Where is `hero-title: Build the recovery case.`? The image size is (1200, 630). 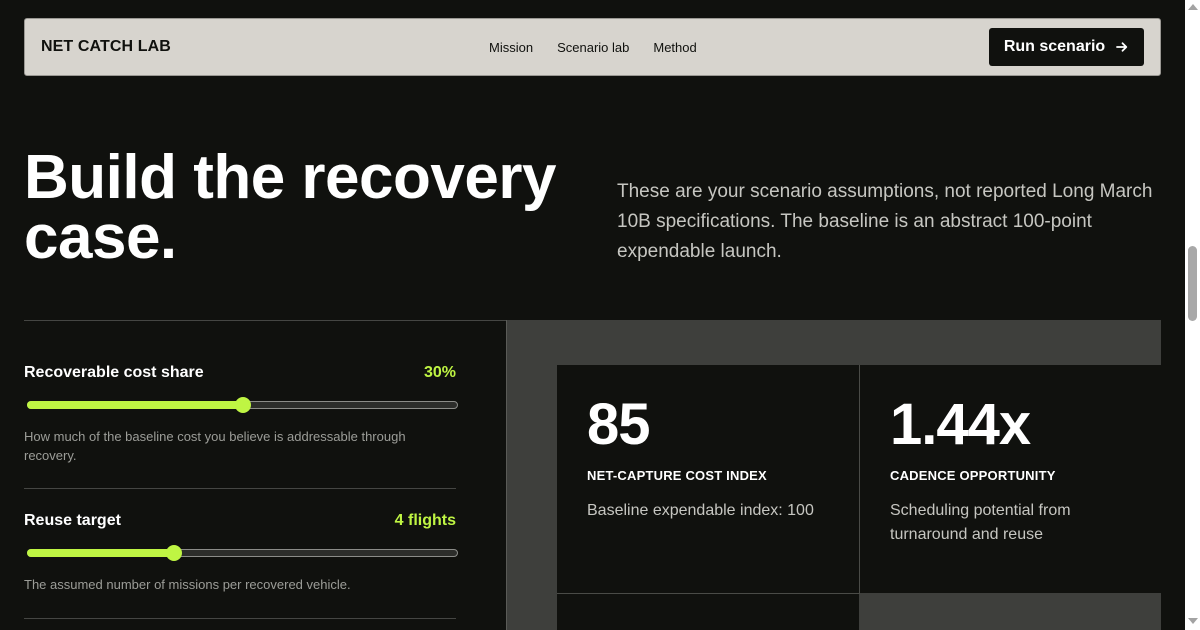 hero-title: Build the recovery case. is located at coordinates (290, 207).